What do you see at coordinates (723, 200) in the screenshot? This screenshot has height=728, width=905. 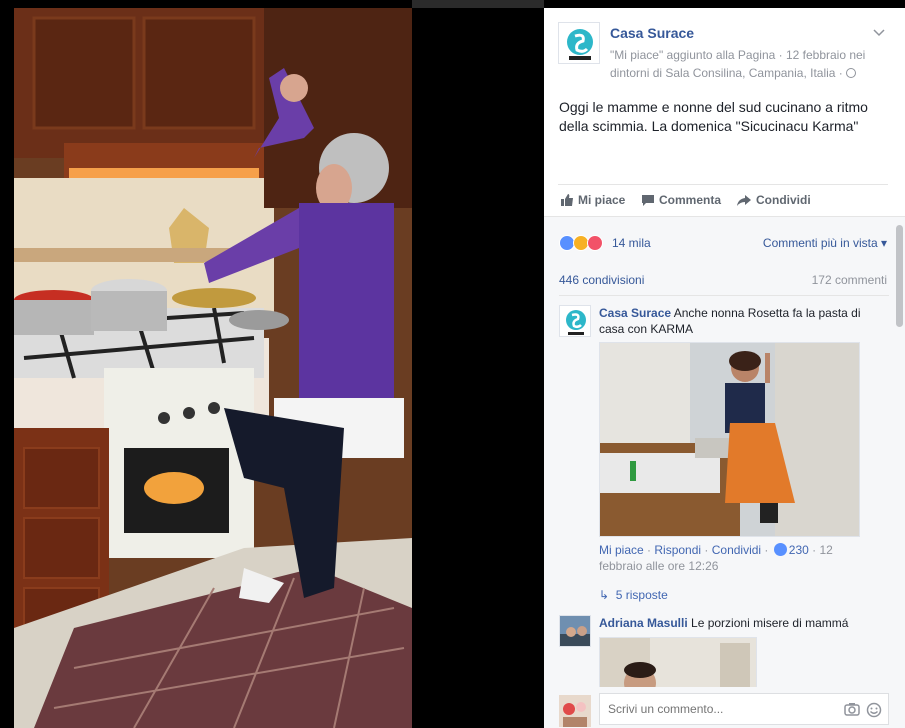 I see `post-actions: Mi piace Commenta Condividi` at bounding box center [723, 200].